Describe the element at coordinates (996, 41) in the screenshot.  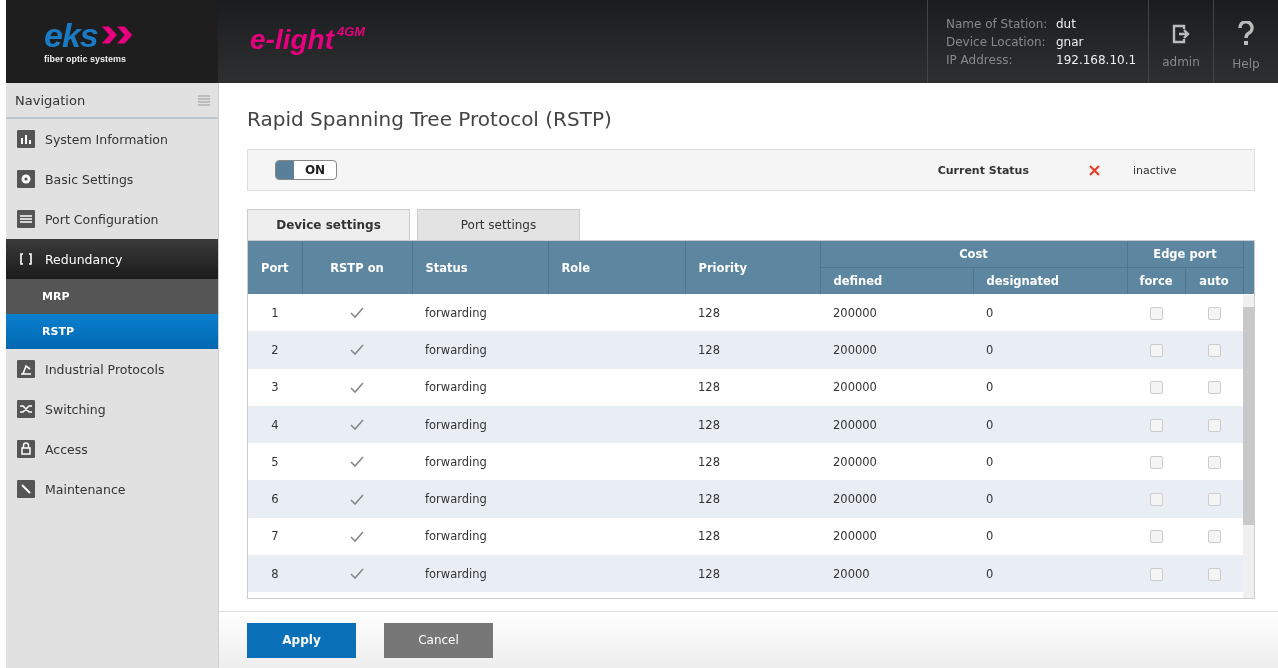
I see `info-label: Device Location:` at that location.